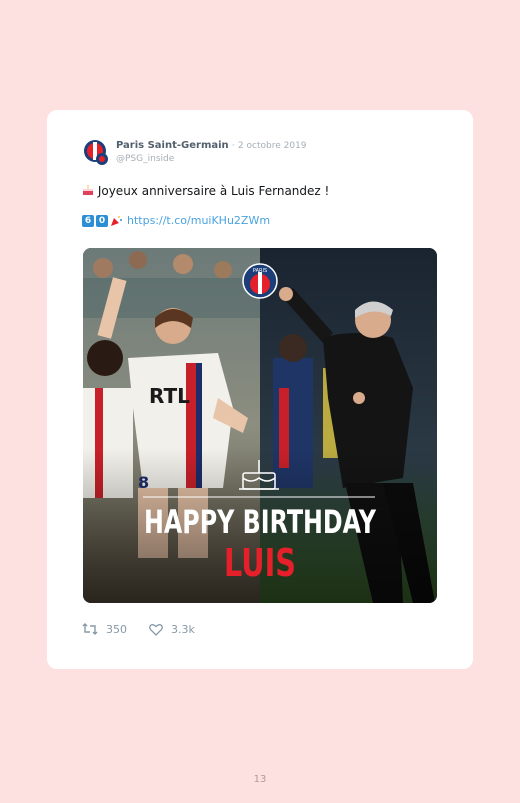 Image resolution: width=520 pixels, height=803 pixels. I want to click on heart-icon, so click(156, 629).